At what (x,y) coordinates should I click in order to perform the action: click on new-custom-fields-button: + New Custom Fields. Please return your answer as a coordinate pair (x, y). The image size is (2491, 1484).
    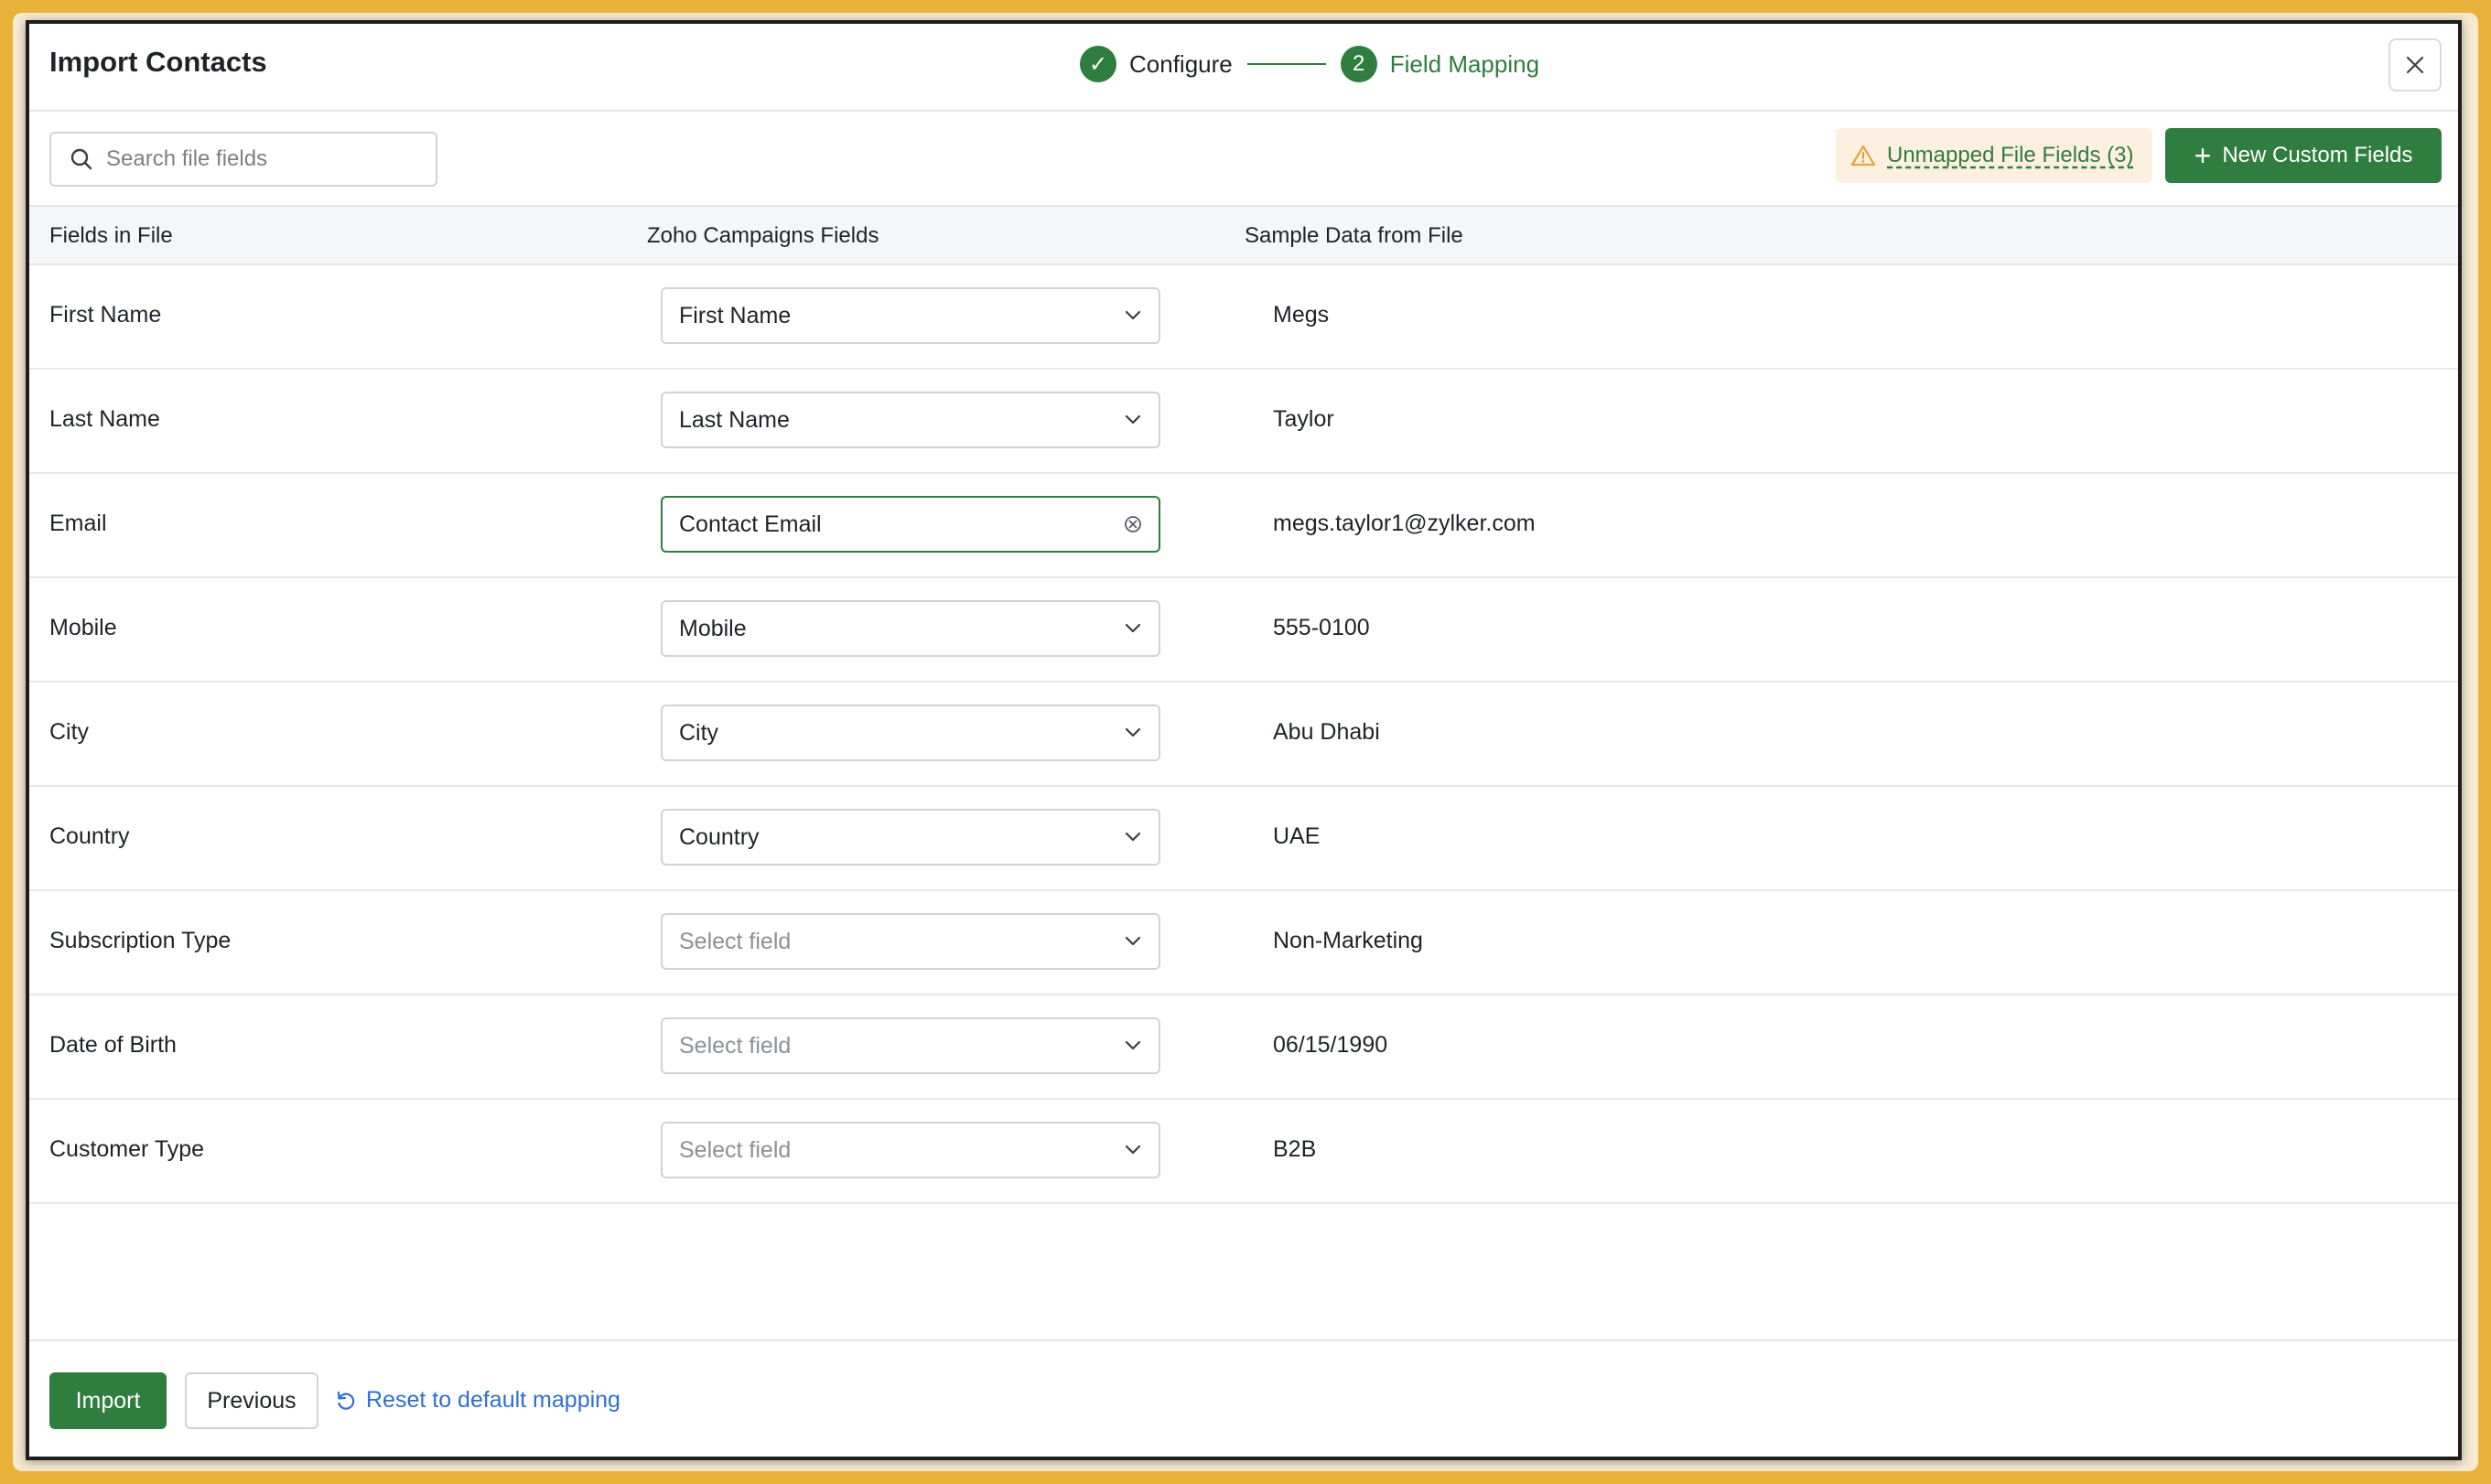
    Looking at the image, I should click on (2303, 155).